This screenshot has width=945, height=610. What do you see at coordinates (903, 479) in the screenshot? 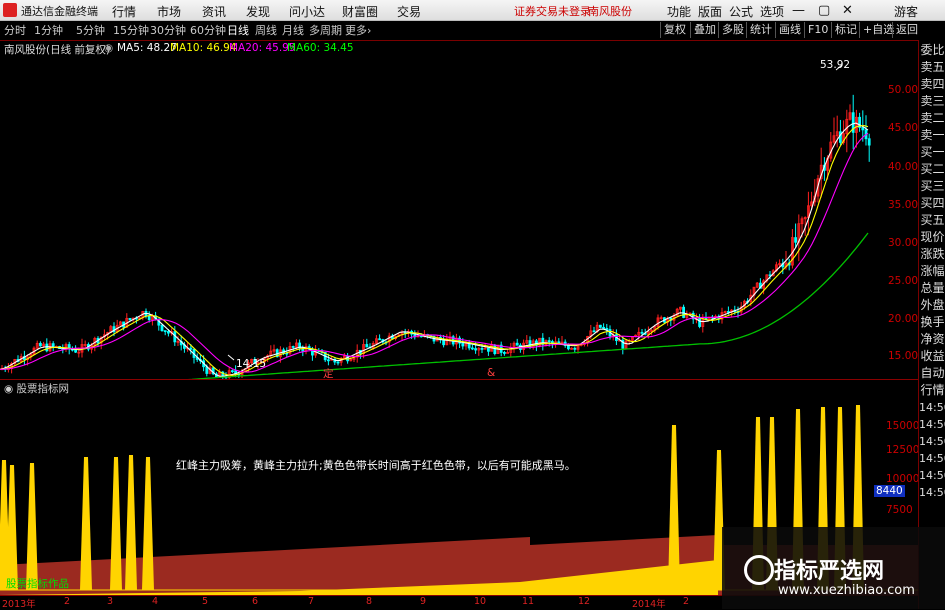
I see `ind-y-tick: 10000` at bounding box center [903, 479].